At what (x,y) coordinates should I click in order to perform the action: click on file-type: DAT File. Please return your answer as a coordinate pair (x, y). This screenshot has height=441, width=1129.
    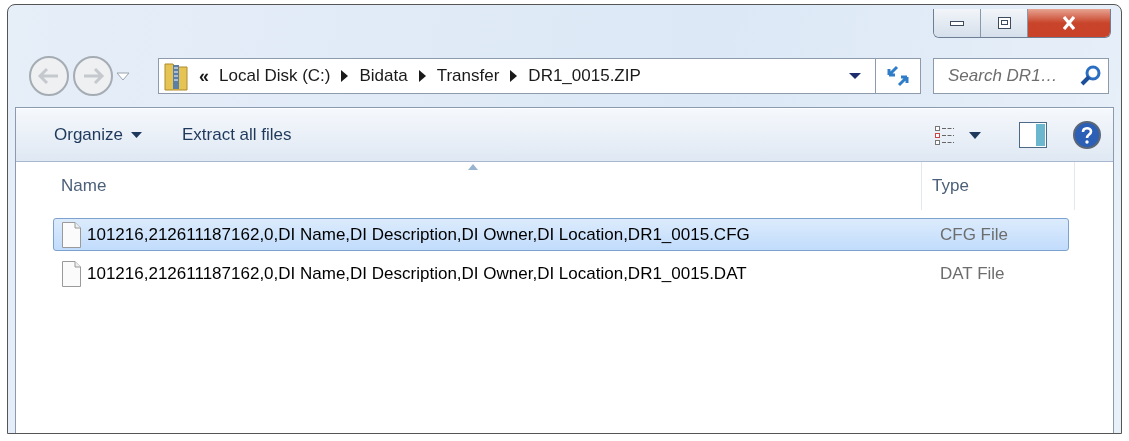
    Looking at the image, I should click on (972, 273).